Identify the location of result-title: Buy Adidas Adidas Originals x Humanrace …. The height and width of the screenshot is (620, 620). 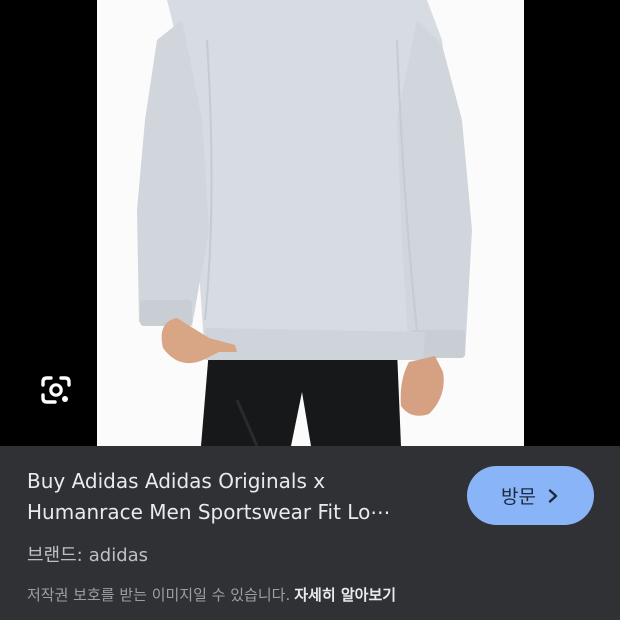
(237, 497).